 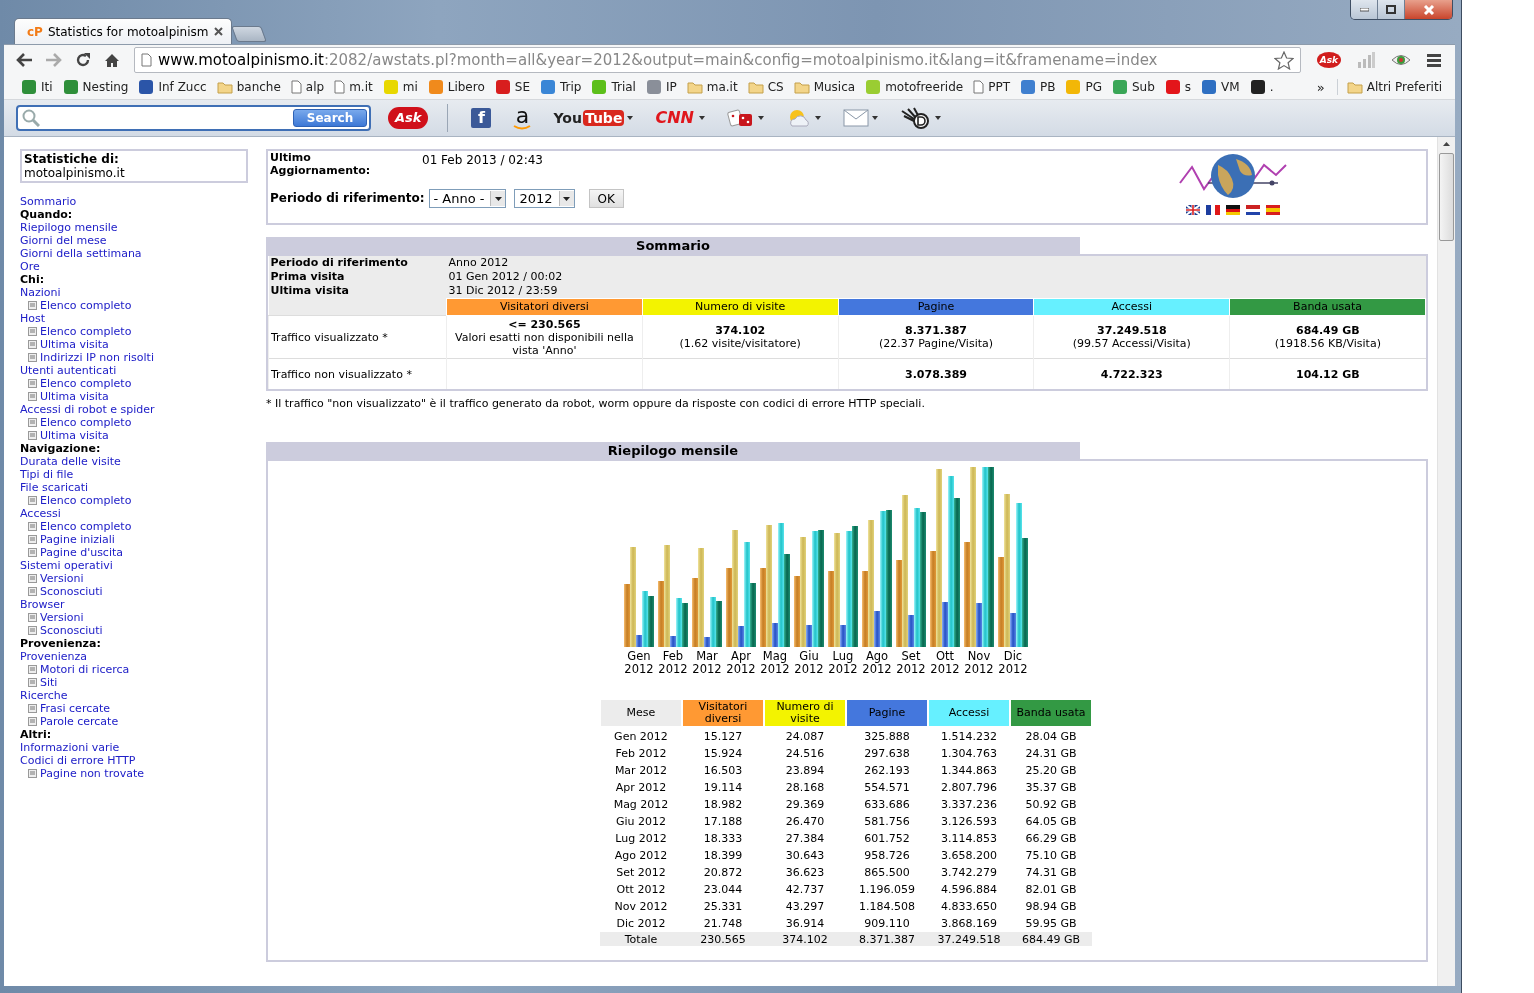 What do you see at coordinates (172, 87) in the screenshot?
I see `bookmark: Inf Zucc` at bounding box center [172, 87].